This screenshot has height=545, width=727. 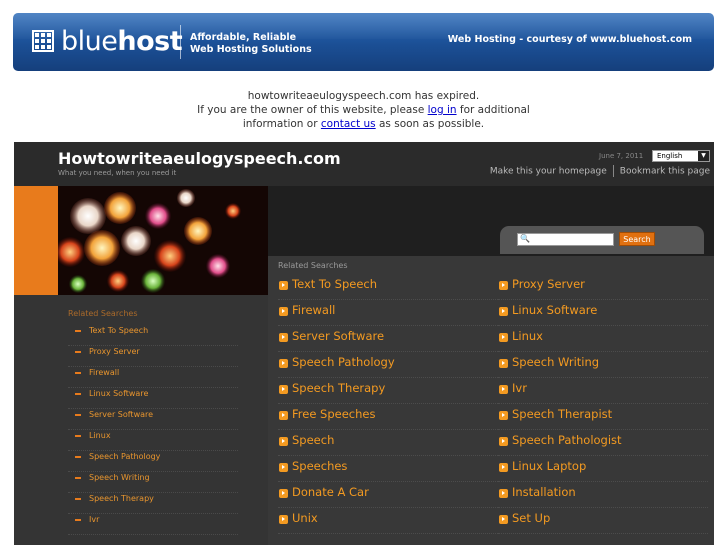 I want to click on language-select: English ▼, so click(x=681, y=156).